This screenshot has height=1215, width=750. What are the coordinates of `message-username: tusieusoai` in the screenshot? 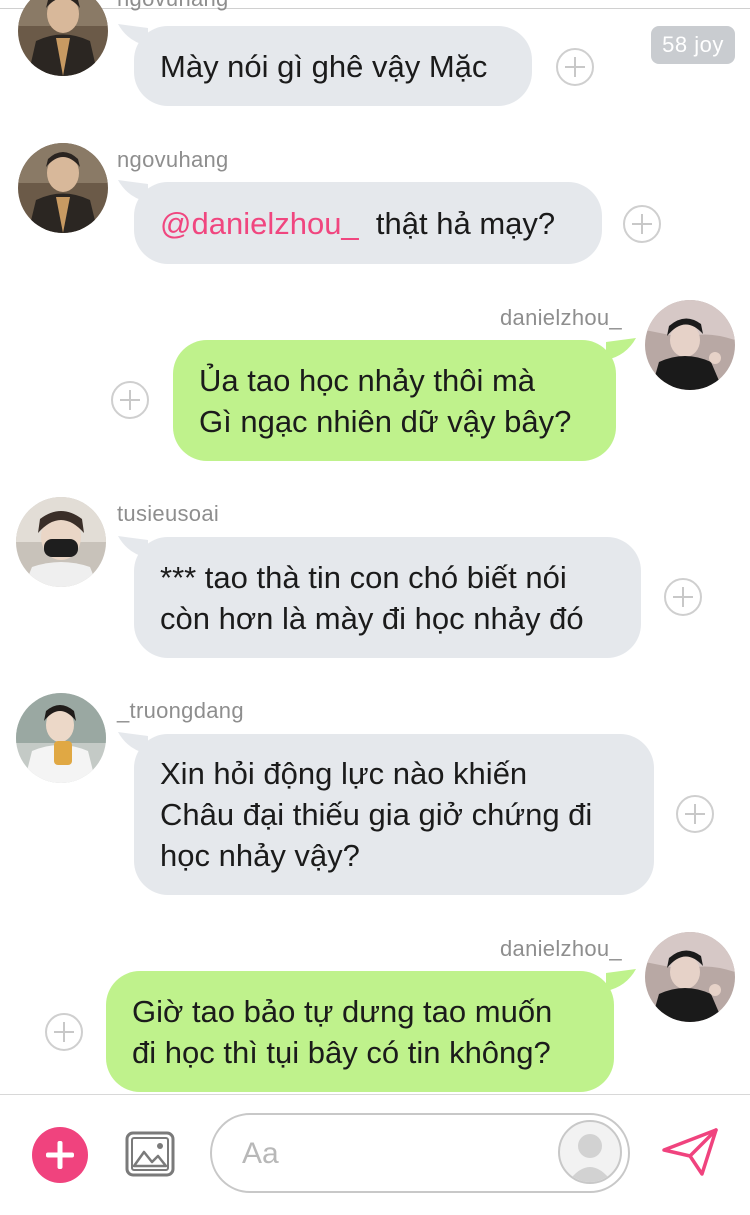 It's located at (168, 513).